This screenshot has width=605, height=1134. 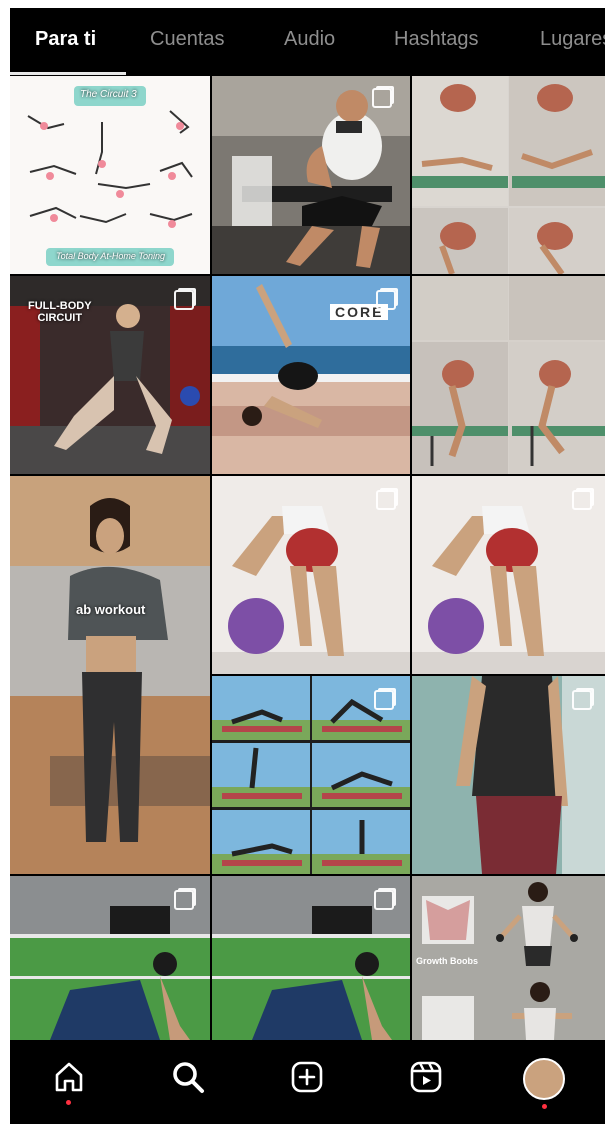 What do you see at coordinates (436, 39) in the screenshot?
I see `tab-hashtags: Hashtags` at bounding box center [436, 39].